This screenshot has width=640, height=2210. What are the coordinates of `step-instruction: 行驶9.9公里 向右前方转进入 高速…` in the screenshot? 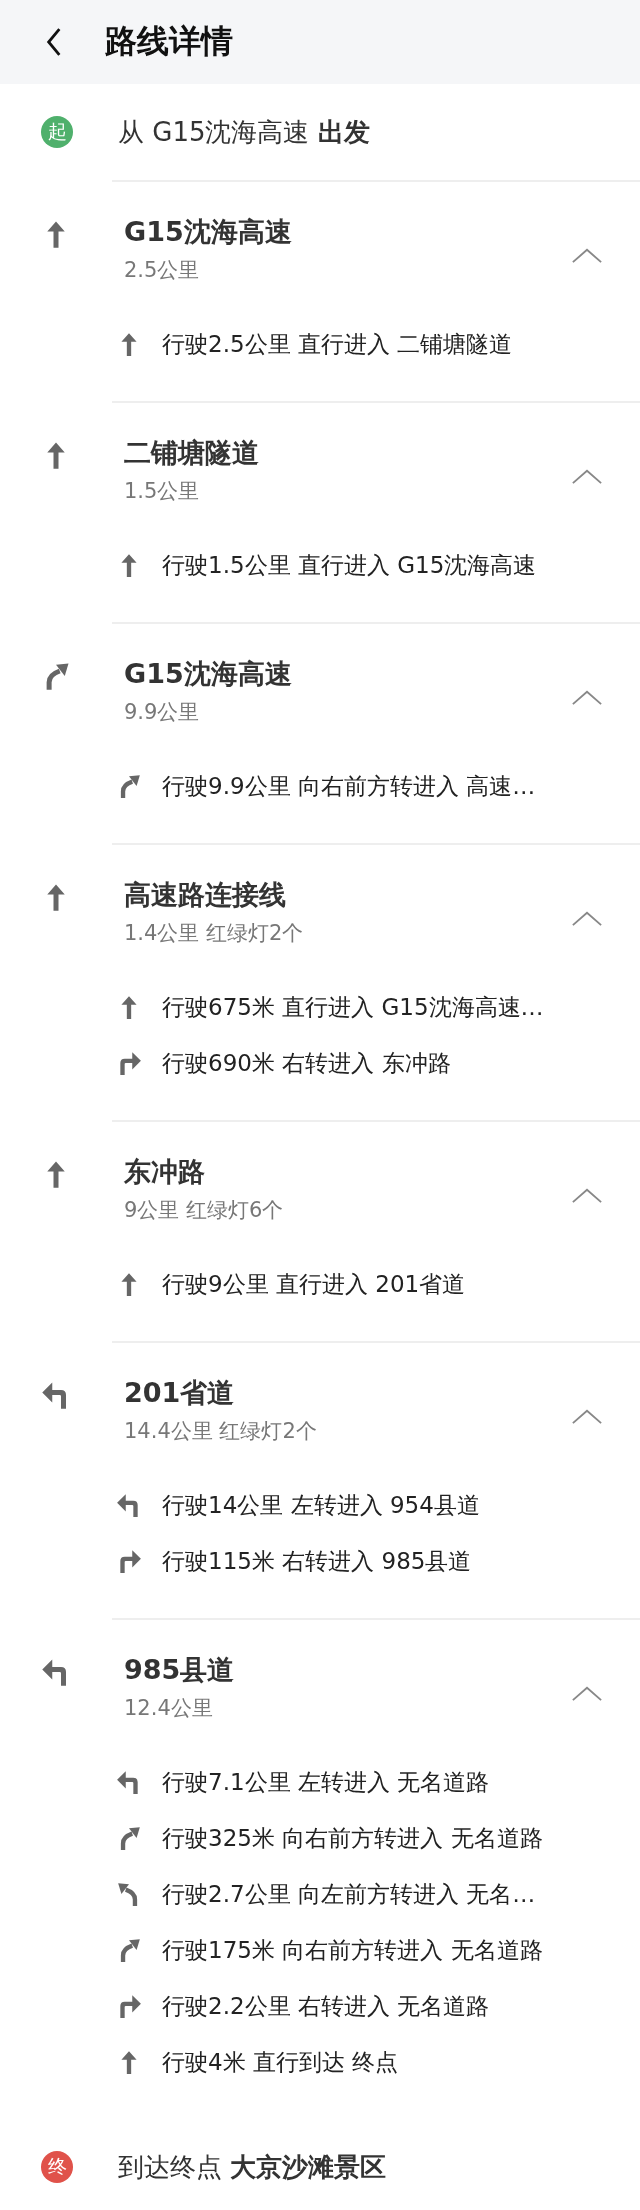 It's located at (349, 786).